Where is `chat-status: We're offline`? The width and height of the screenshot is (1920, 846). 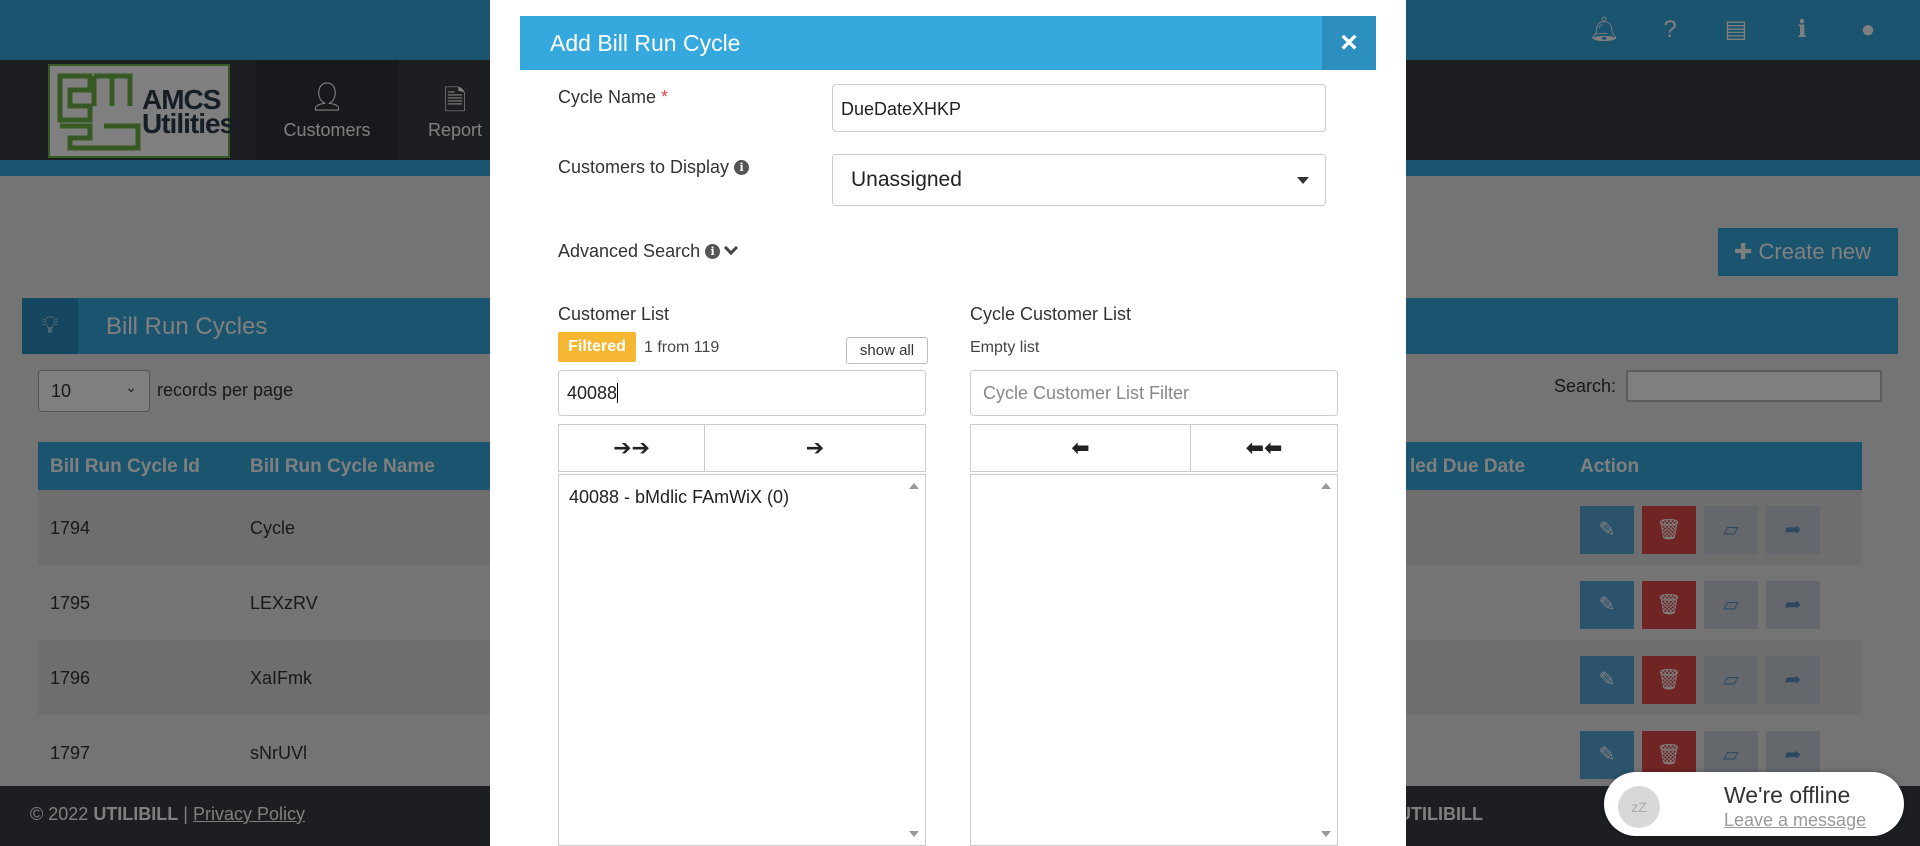
chat-status: We're offline is located at coordinates (1787, 795).